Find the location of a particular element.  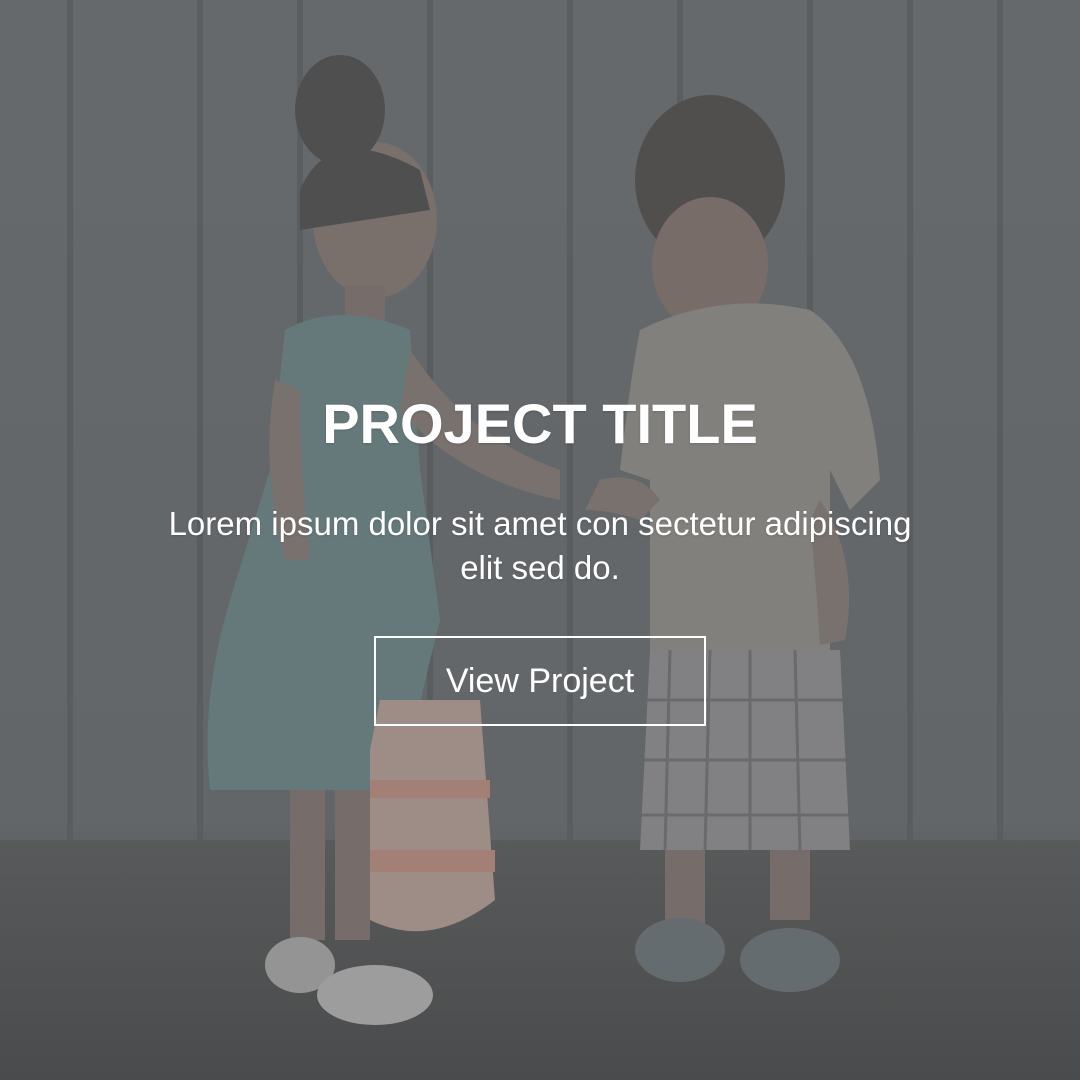

view-project-button: View Project is located at coordinates (540, 681).